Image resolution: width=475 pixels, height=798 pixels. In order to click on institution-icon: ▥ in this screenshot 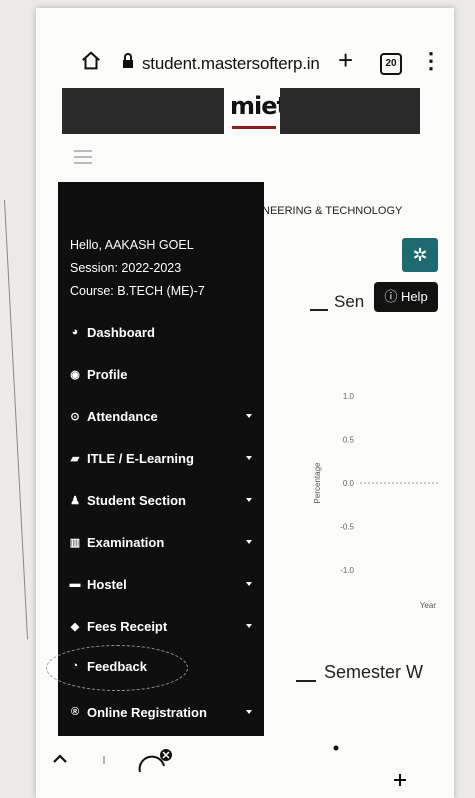, I will do `click(75, 542)`.